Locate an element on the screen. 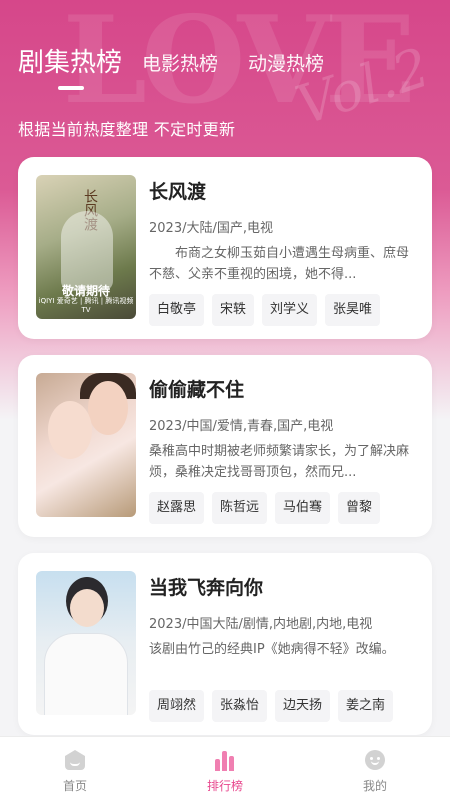  show-meta: 2023/大陆/国产,电视 is located at coordinates (211, 228).